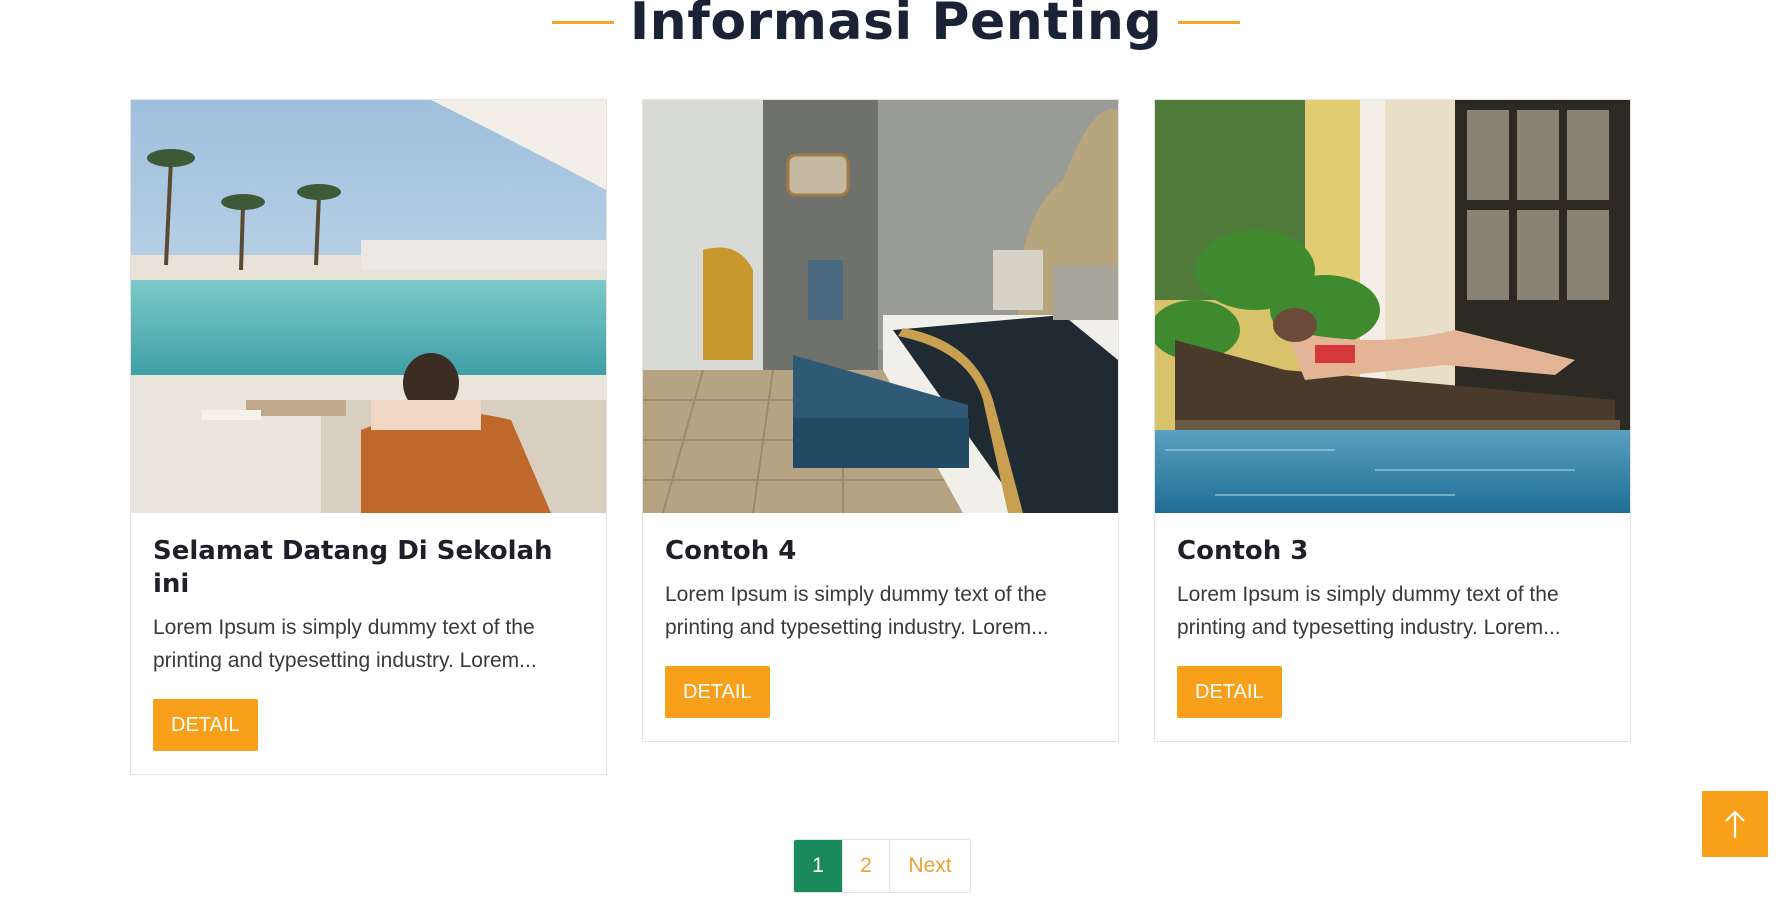 The height and width of the screenshot is (907, 1792). I want to click on arrow-up-icon, so click(1735, 824).